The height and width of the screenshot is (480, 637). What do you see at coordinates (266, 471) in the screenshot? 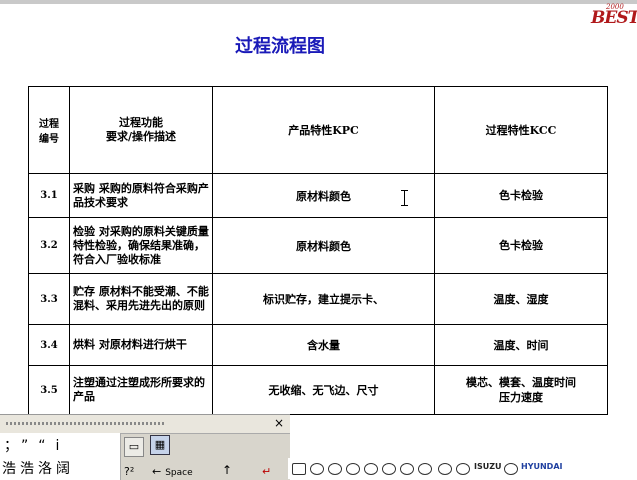
I see `key-enter: ↵` at bounding box center [266, 471].